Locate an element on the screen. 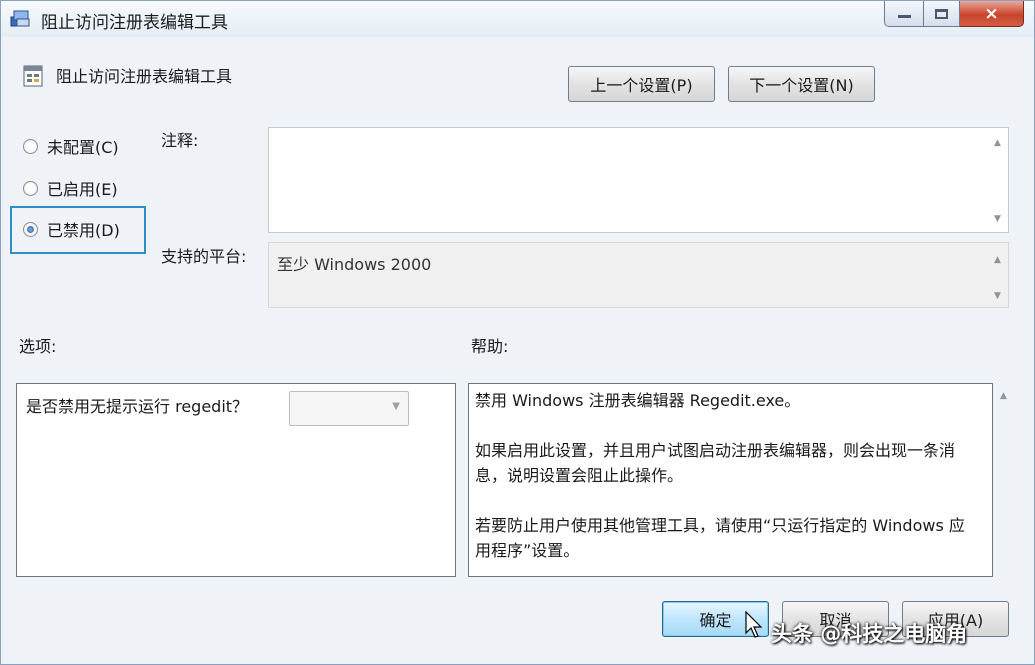 The image size is (1035, 665). close-icon: × is located at coordinates (991, 13).